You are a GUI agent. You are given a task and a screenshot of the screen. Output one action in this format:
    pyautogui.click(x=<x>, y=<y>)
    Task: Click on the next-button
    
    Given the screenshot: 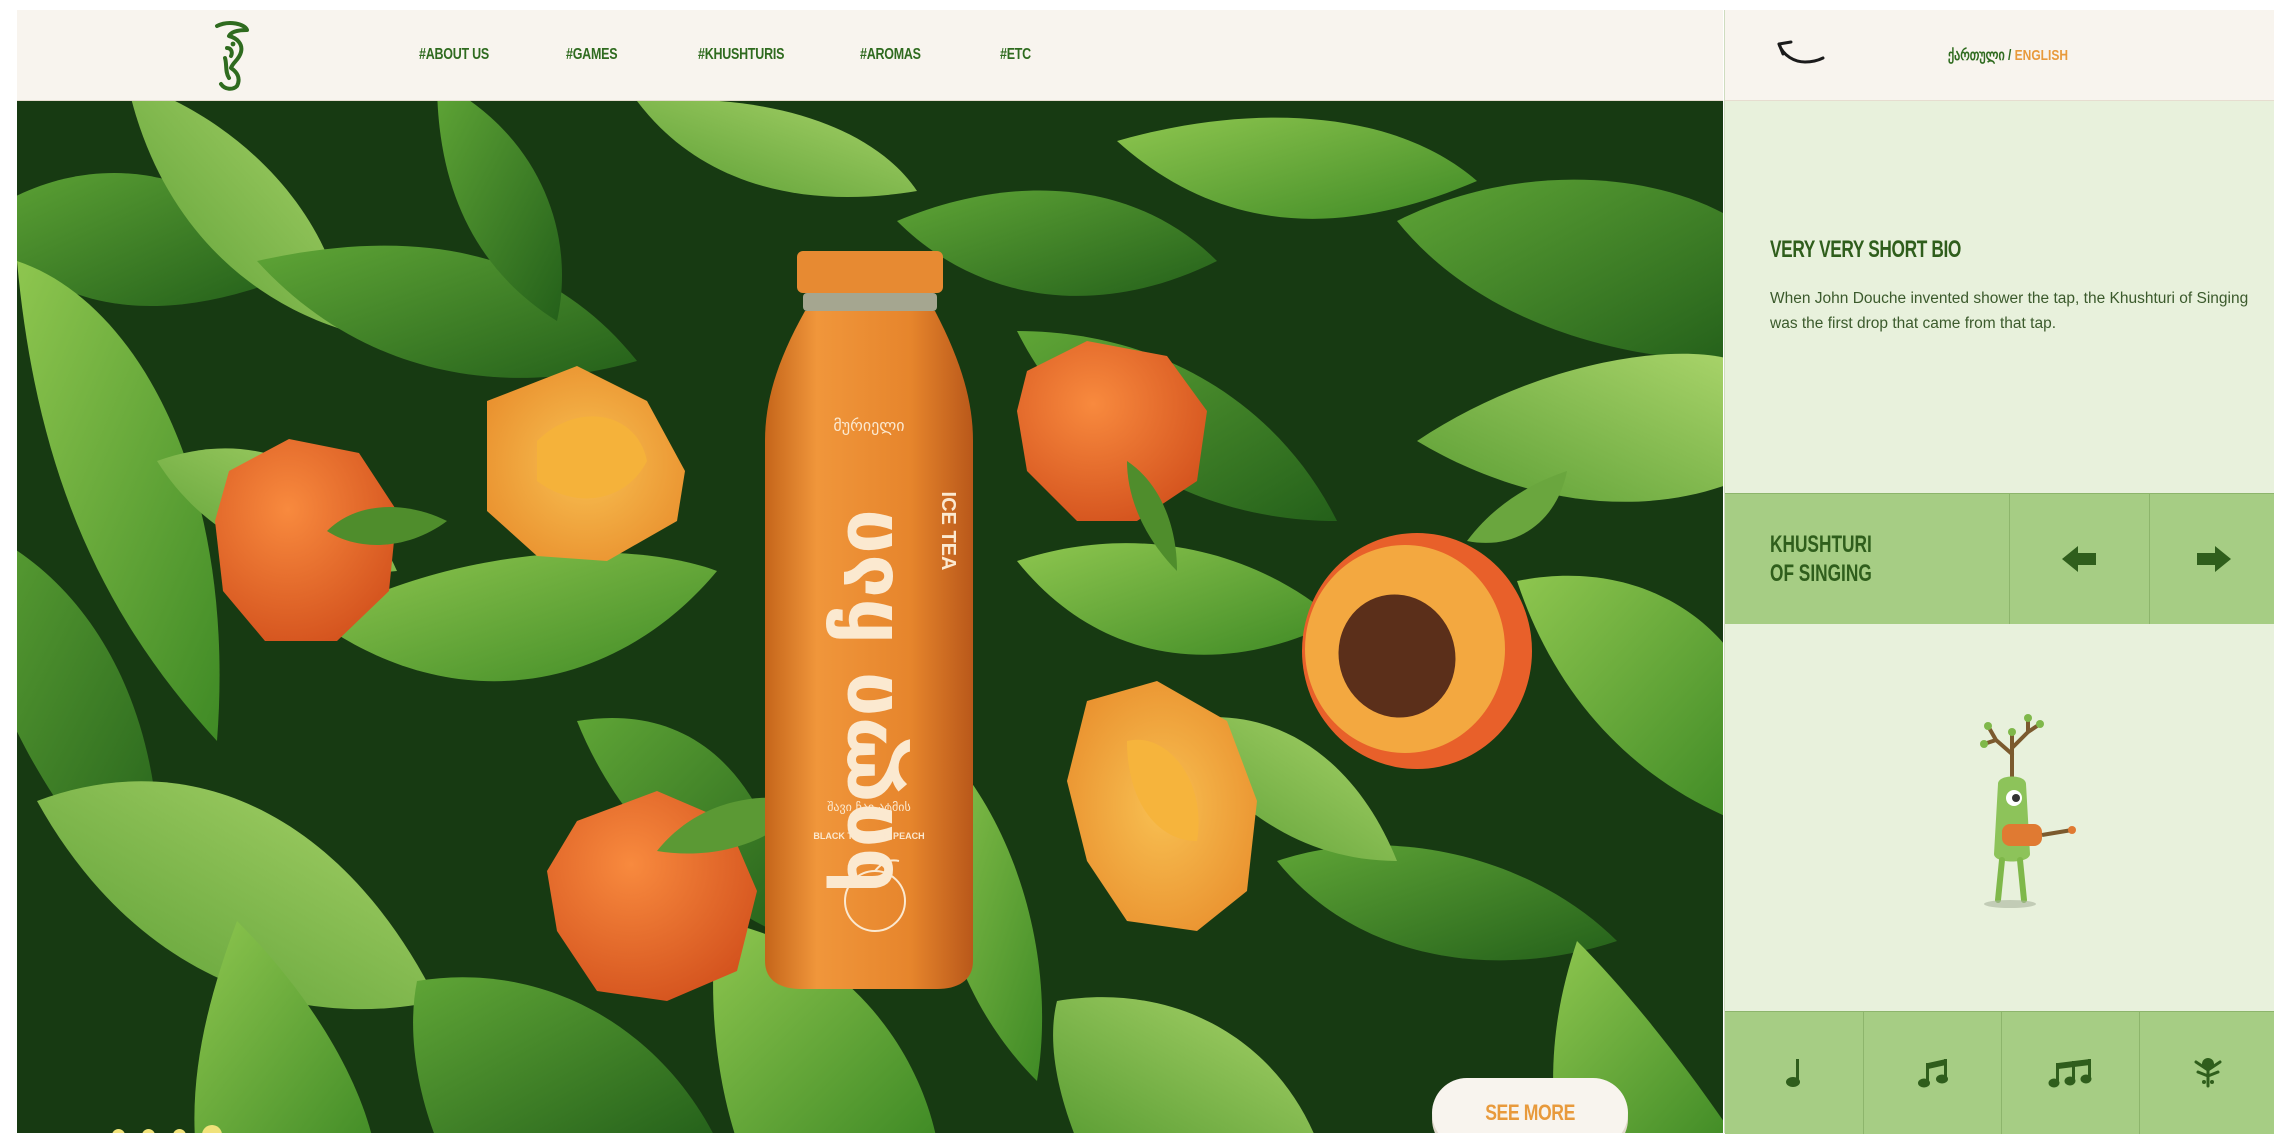 What is the action you would take?
    pyautogui.click(x=2211, y=559)
    